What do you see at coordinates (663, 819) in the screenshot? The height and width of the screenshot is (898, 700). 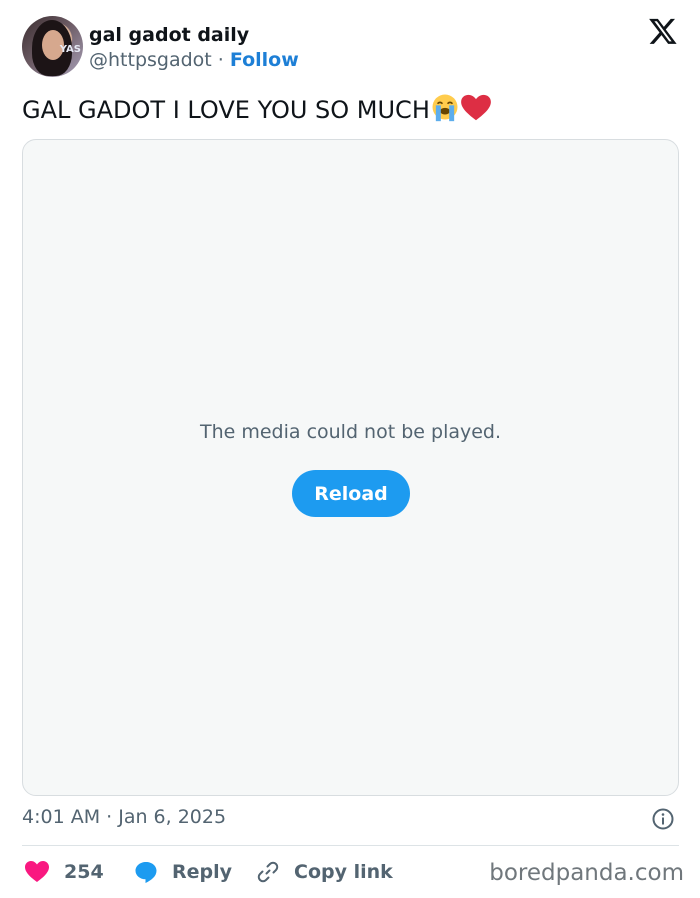 I see `info-icon` at bounding box center [663, 819].